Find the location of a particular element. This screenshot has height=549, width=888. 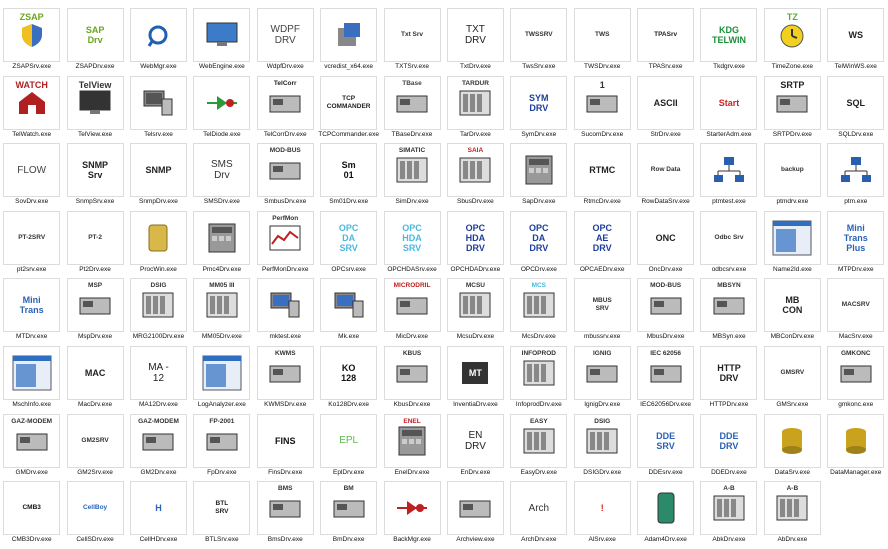

file-item: H CellHDrv.exe is located at coordinates (158, 515).